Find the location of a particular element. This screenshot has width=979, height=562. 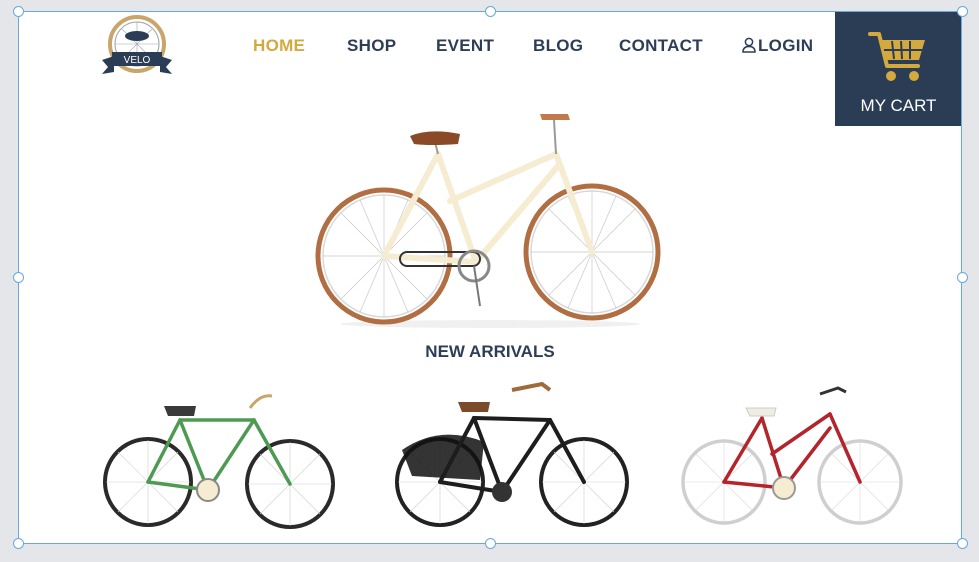

resize-handle-middle-right is located at coordinates (962, 277).